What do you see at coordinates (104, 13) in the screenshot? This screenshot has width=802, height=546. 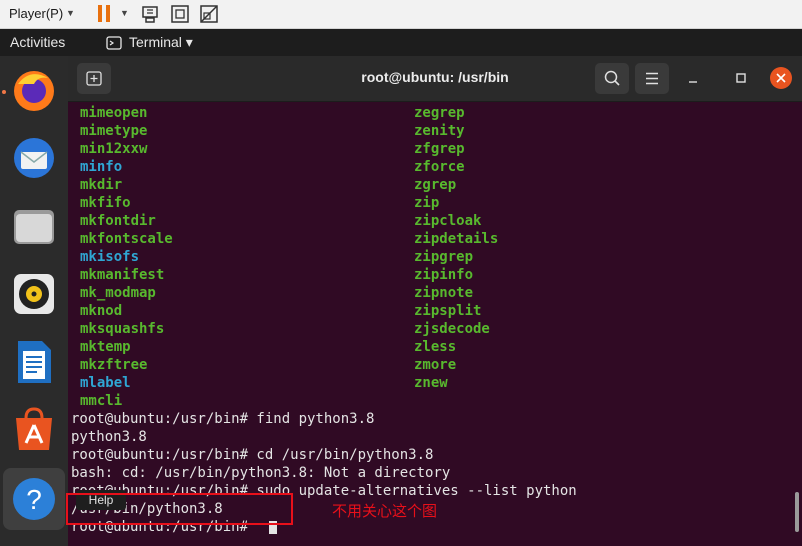 I see `pause-icon` at bounding box center [104, 13].